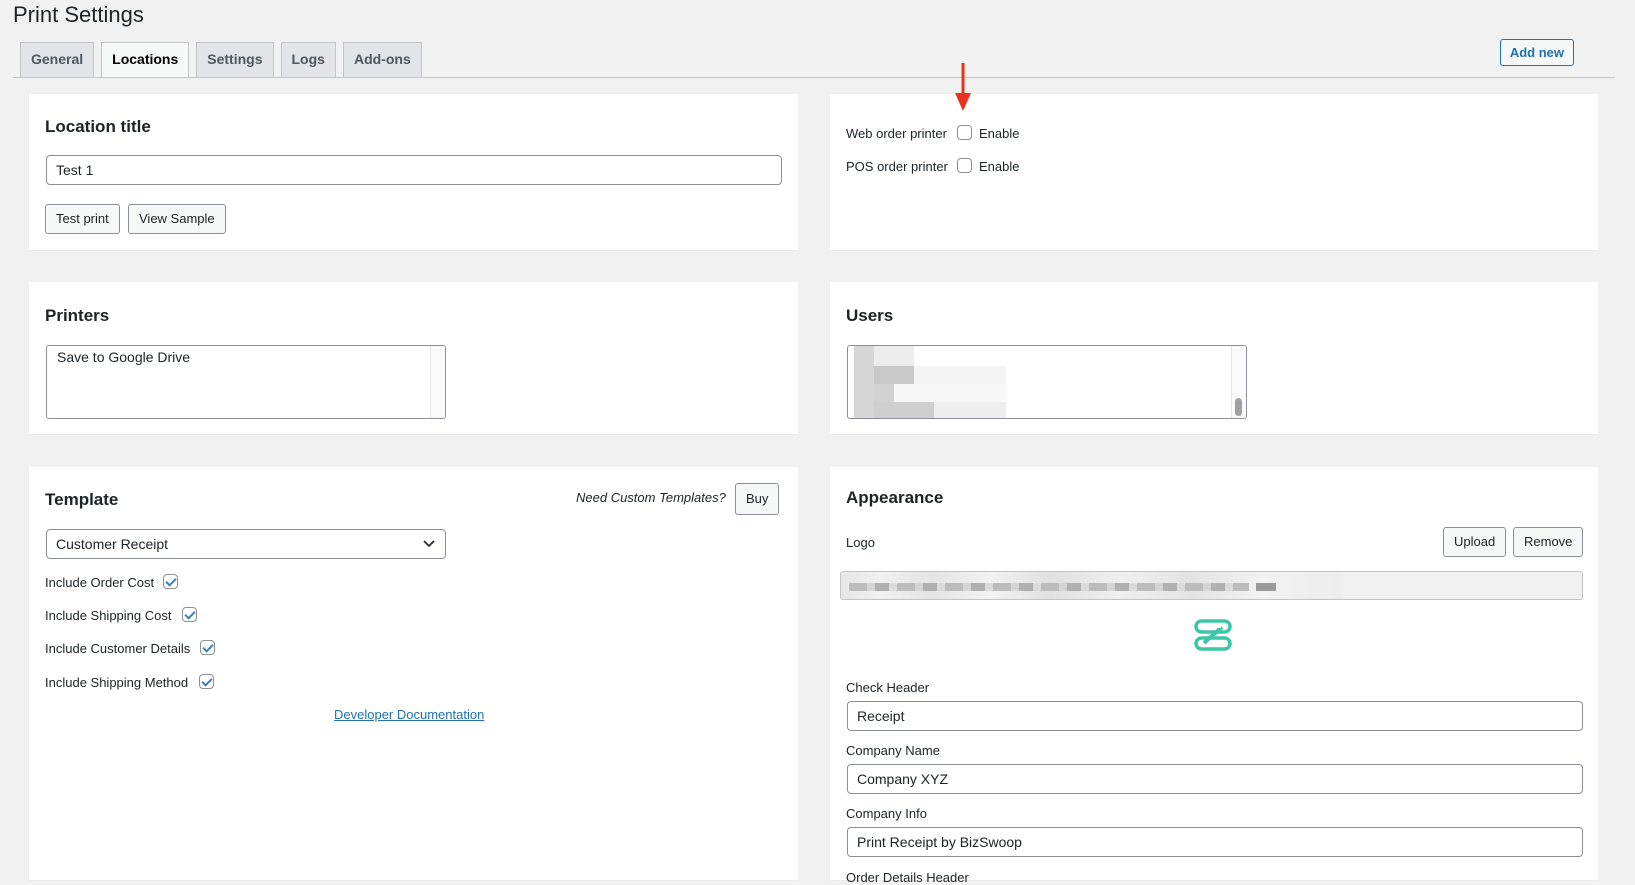  Describe the element at coordinates (896, 133) in the screenshot. I see `web-order-printer-label: Web order printer` at that location.